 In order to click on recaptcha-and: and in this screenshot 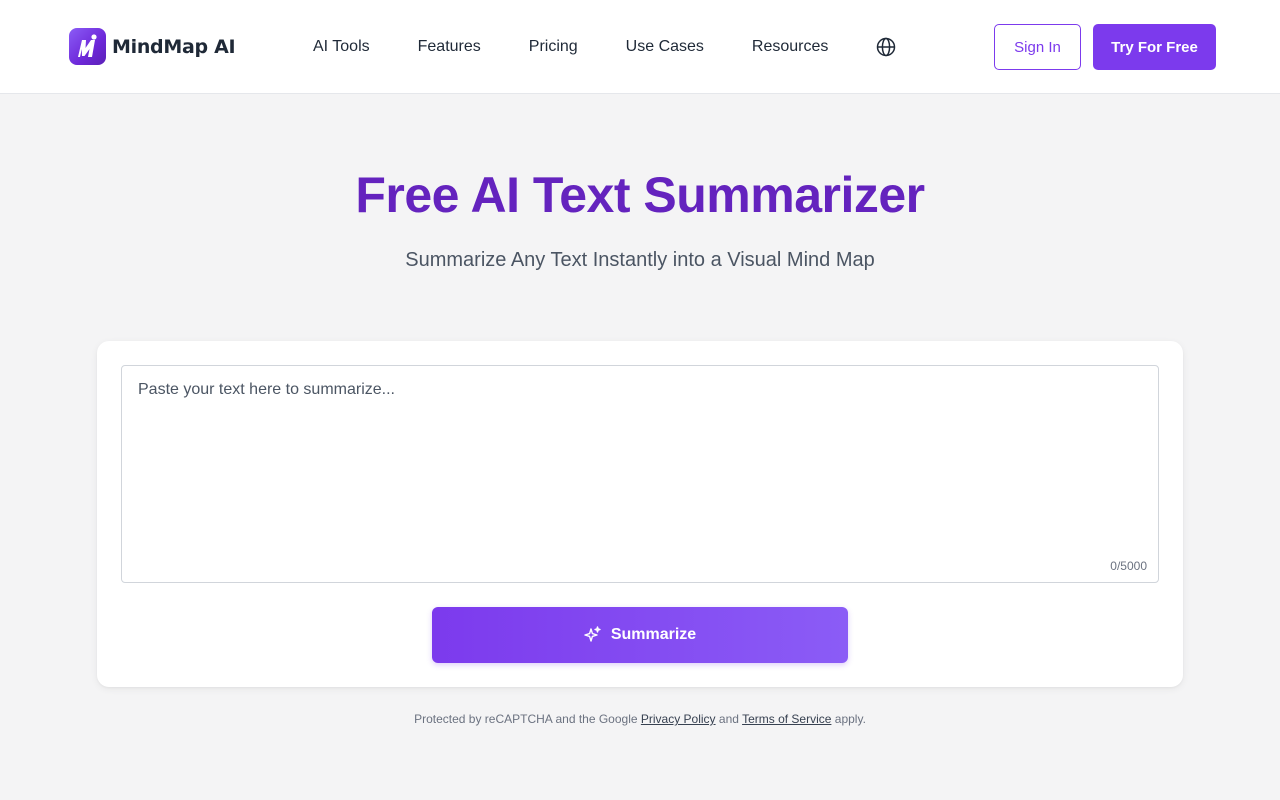, I will do `click(728, 719)`.